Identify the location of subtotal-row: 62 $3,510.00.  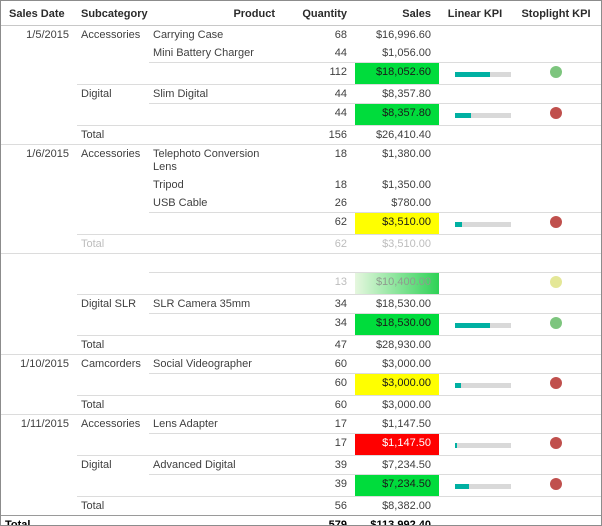
(301, 223).